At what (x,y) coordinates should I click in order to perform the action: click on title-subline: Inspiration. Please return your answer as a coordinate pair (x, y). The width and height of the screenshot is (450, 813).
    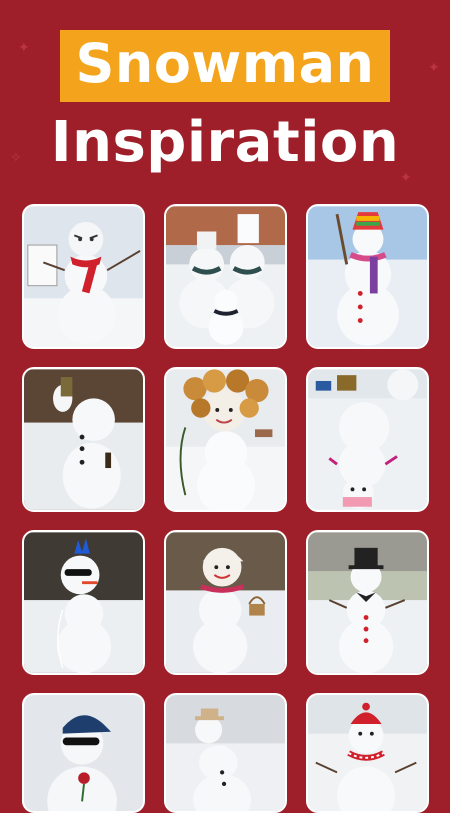
    Looking at the image, I should click on (225, 142).